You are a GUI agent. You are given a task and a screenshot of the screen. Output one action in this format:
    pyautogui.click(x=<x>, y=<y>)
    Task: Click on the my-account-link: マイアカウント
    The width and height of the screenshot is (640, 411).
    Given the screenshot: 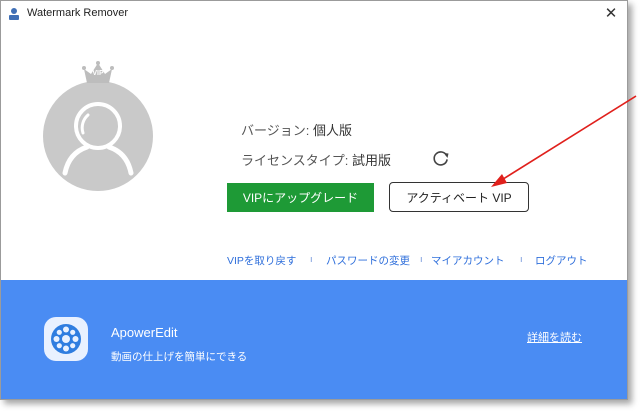 What is the action you would take?
    pyautogui.click(x=468, y=260)
    